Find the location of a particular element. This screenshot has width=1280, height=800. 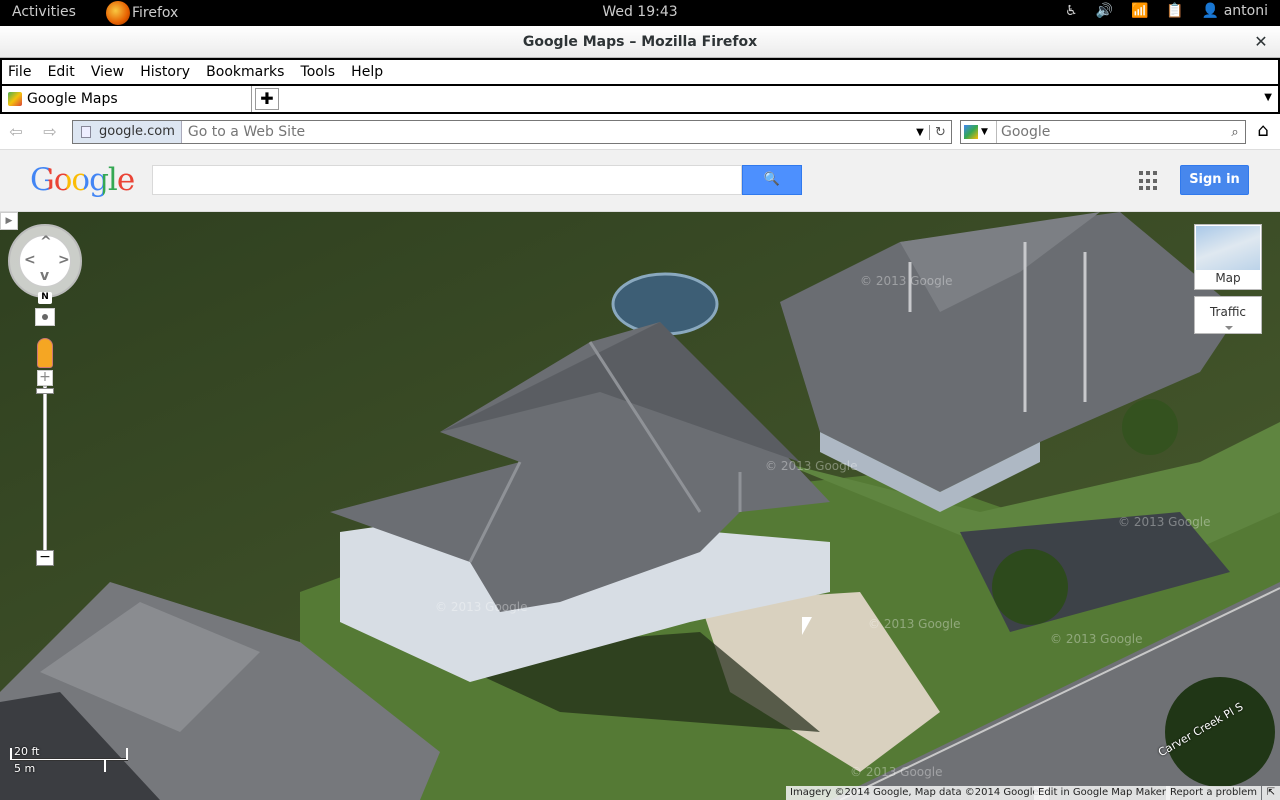

map-type-toggle: Map is located at coordinates (1228, 257).